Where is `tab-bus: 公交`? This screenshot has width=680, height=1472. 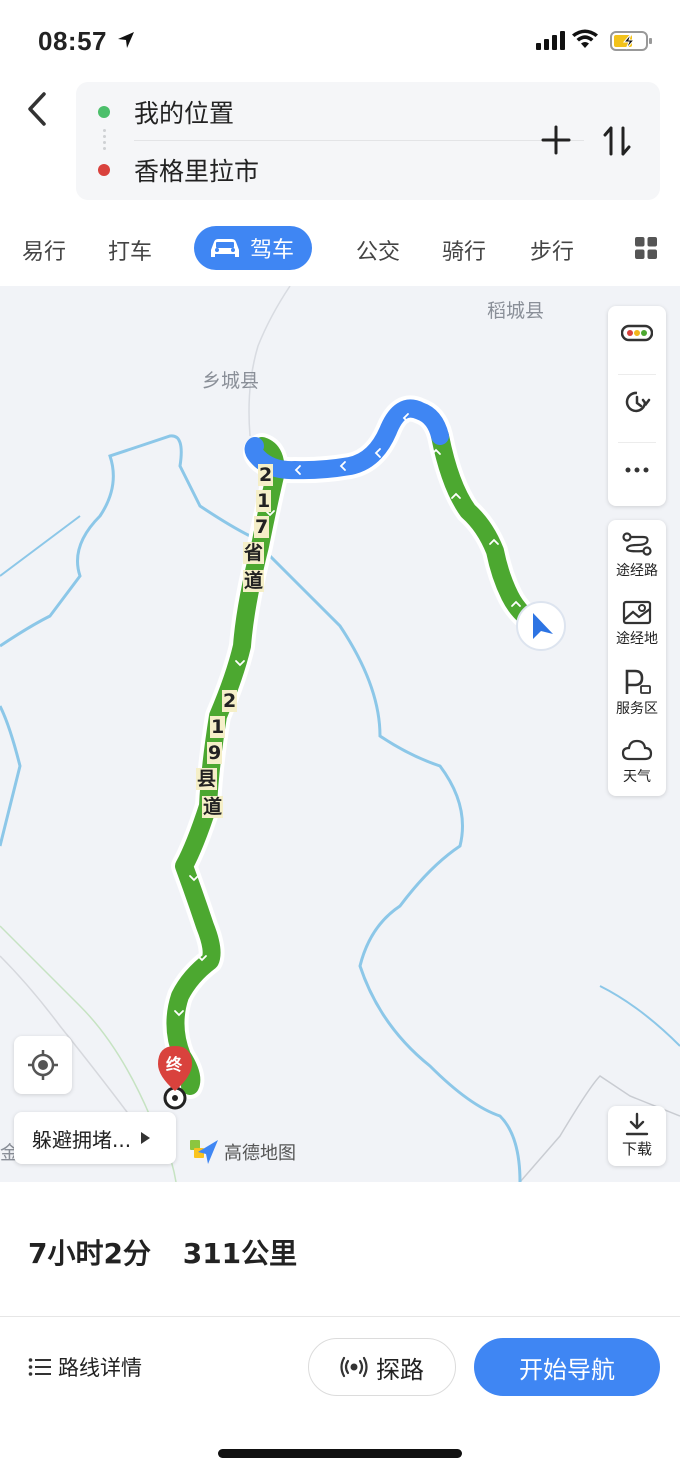 tab-bus: 公交 is located at coordinates (378, 250).